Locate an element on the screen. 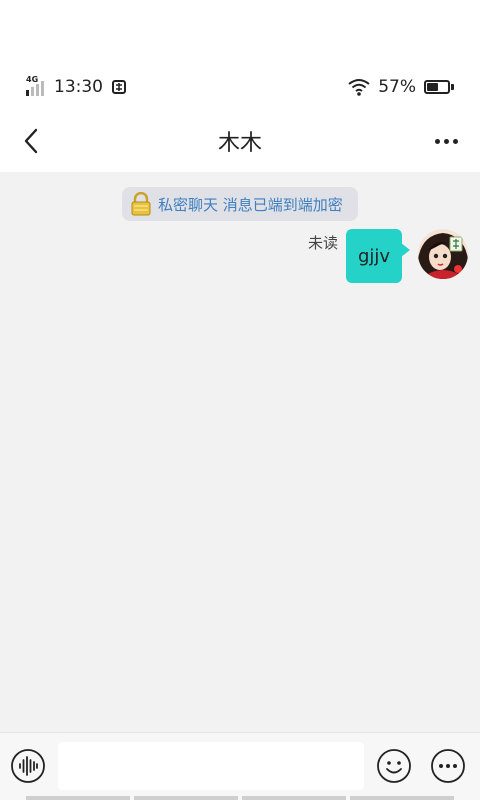 This screenshot has height=800, width=480. message-bubble: gjjv is located at coordinates (378, 256).